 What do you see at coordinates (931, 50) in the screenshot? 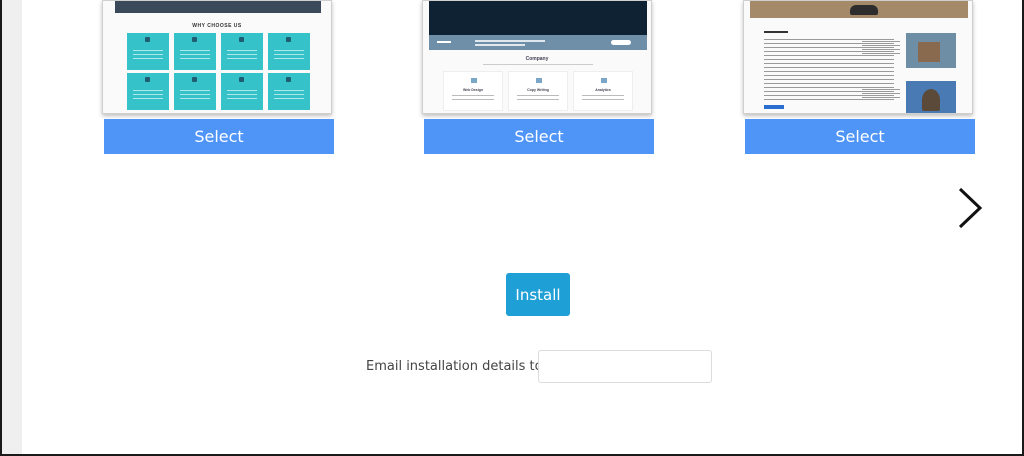
I see `preview-image-house` at bounding box center [931, 50].